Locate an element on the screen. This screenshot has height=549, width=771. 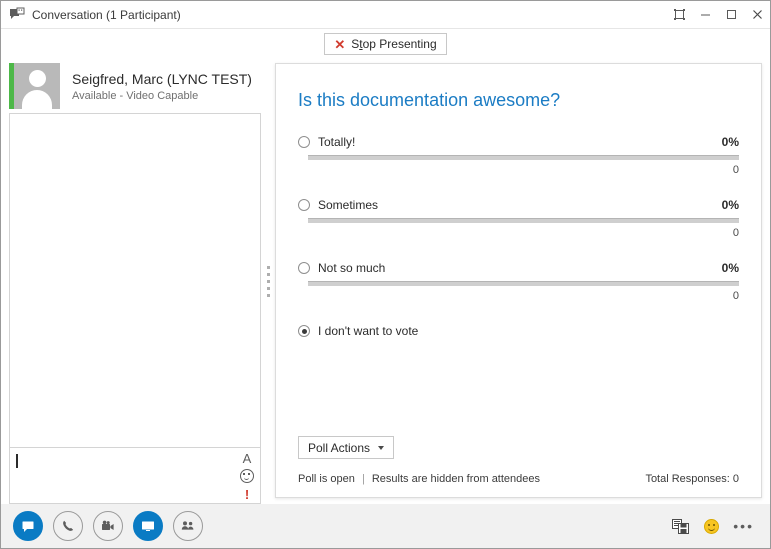
conversation-icon is located at coordinates (17, 15).